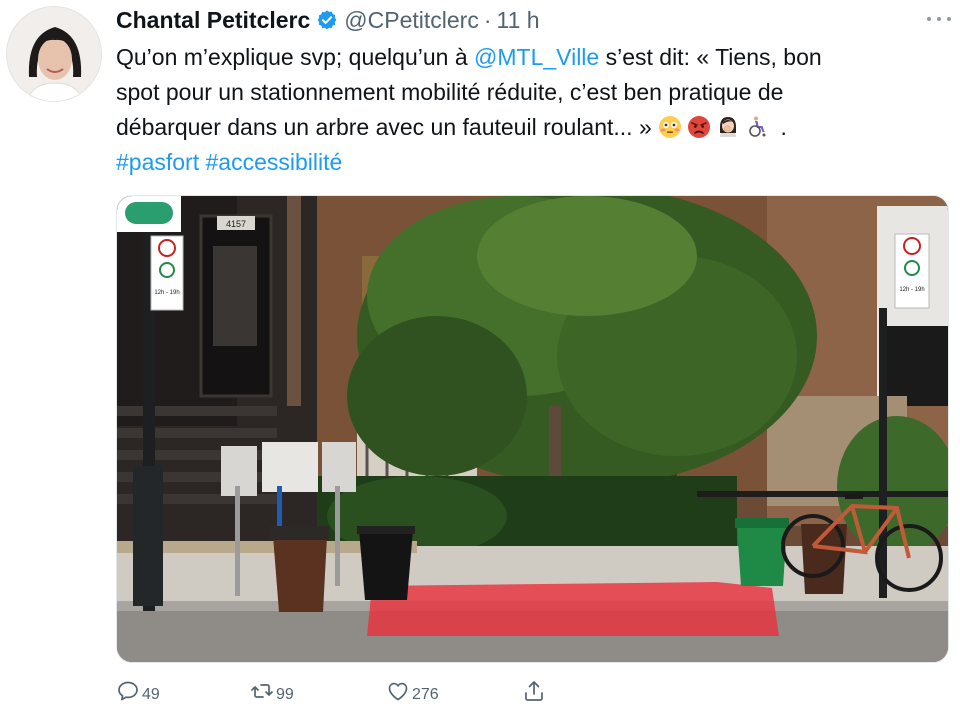  What do you see at coordinates (518, 20) in the screenshot?
I see `tweet-timestamp: 11 h` at bounding box center [518, 20].